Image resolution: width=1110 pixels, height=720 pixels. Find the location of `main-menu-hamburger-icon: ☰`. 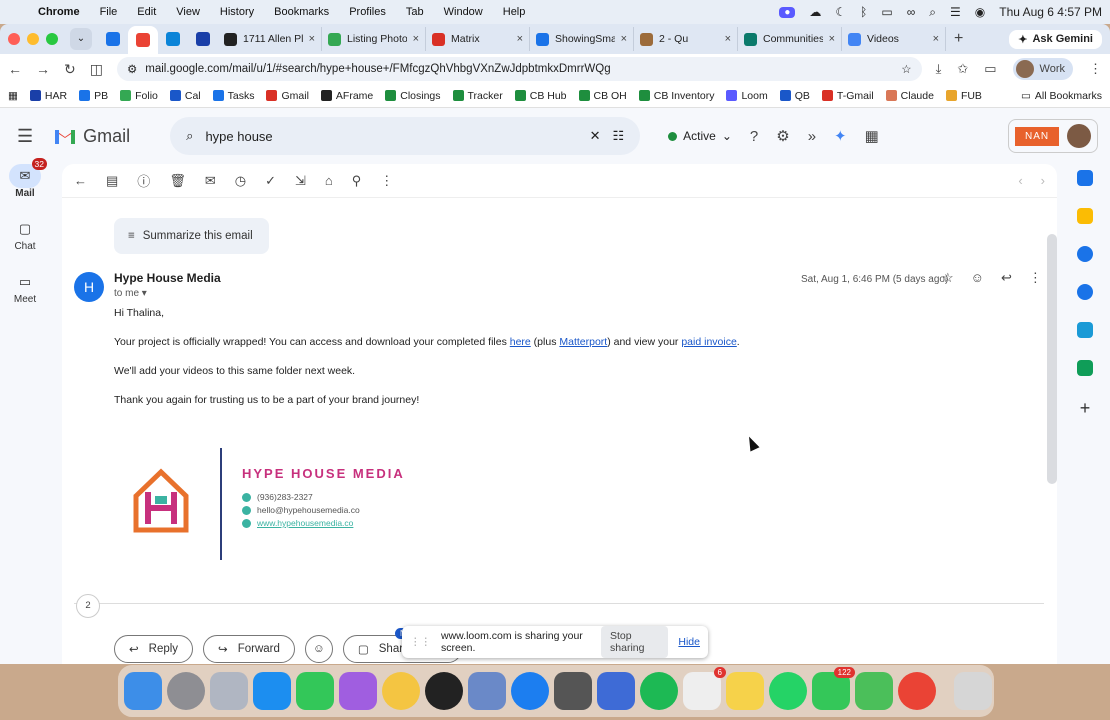

main-menu-hamburger-icon: ☰ is located at coordinates (25, 136).